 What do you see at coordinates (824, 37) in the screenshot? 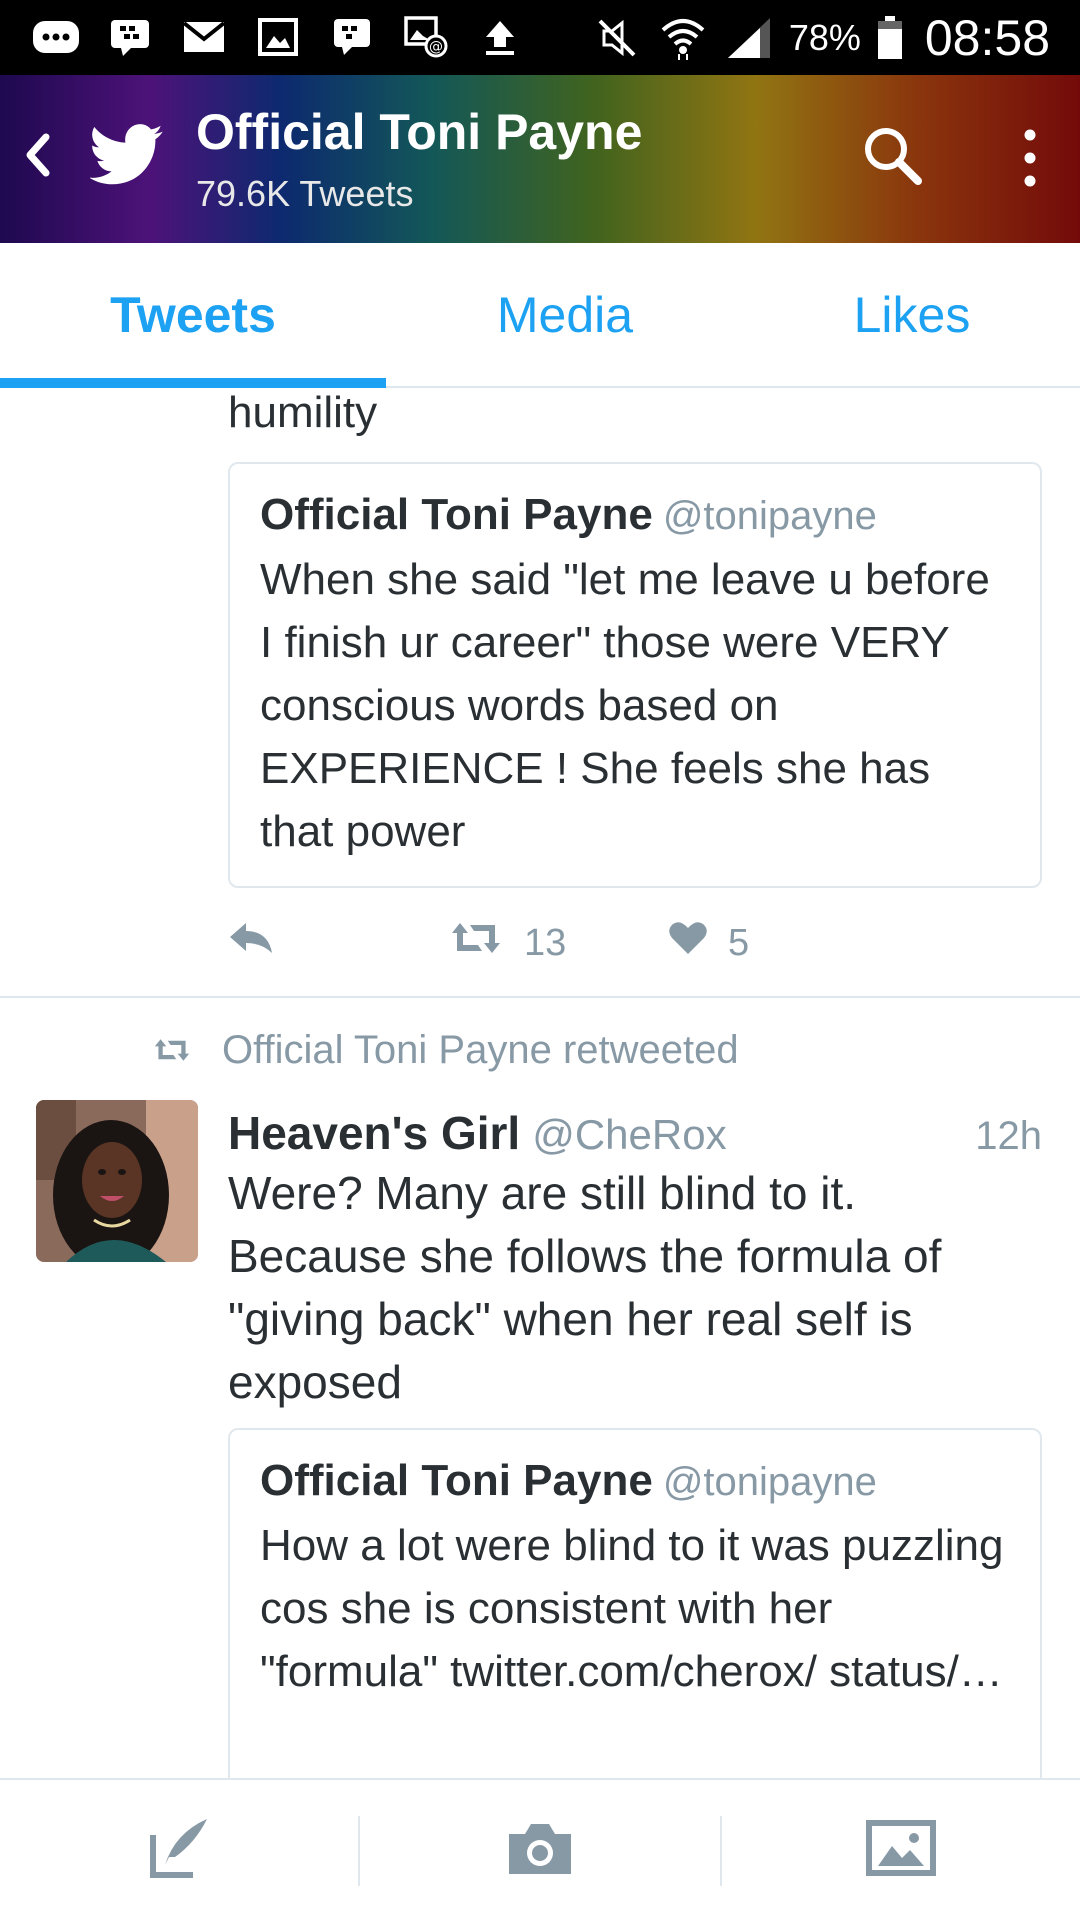
I see `battery-percent: 78%` at bounding box center [824, 37].